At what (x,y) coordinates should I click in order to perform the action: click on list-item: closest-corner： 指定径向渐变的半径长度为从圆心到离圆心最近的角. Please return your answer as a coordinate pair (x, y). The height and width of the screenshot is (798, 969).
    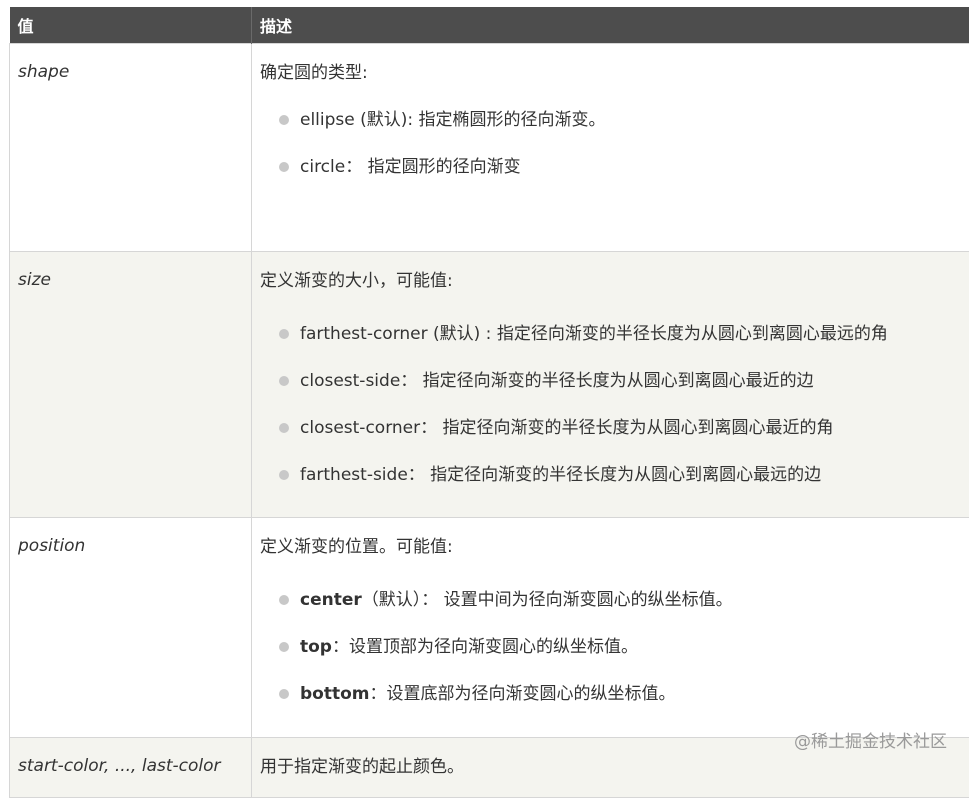
    Looking at the image, I should click on (614, 428).